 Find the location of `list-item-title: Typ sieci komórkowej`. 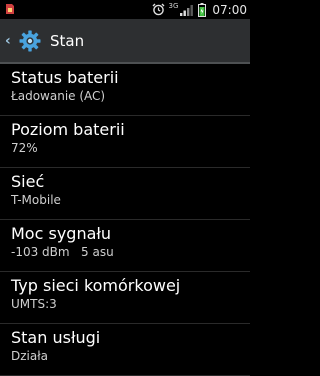

list-item-title: Typ sieci komórkowej is located at coordinates (96, 285).